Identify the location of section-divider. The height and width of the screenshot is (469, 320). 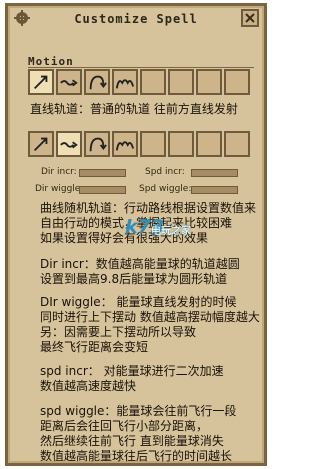
(141, 67).